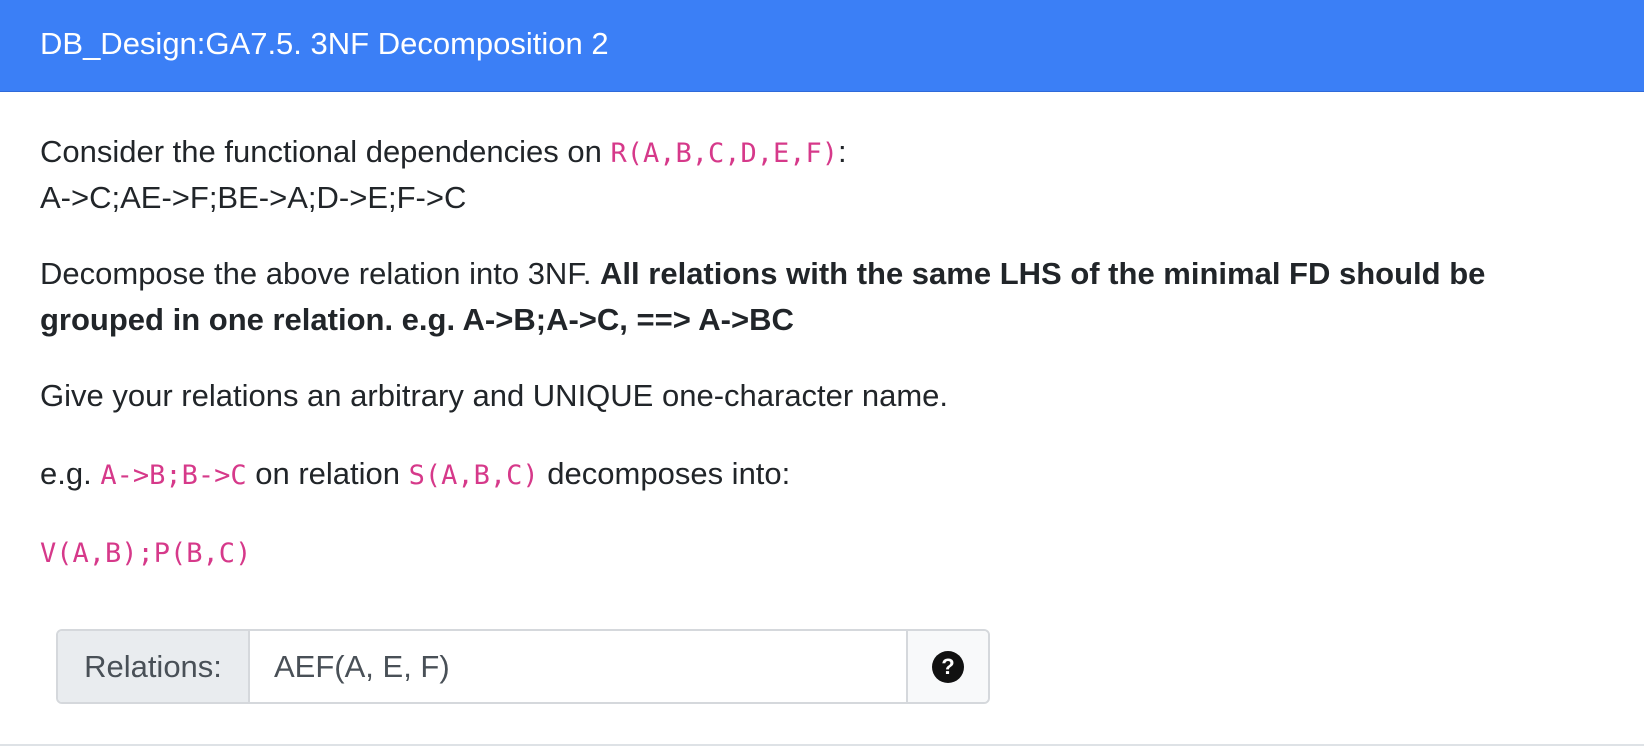 The image size is (1644, 752). I want to click on page-header: DB_Design:GA7.5. 3NF Decomposition 2, so click(822, 46).